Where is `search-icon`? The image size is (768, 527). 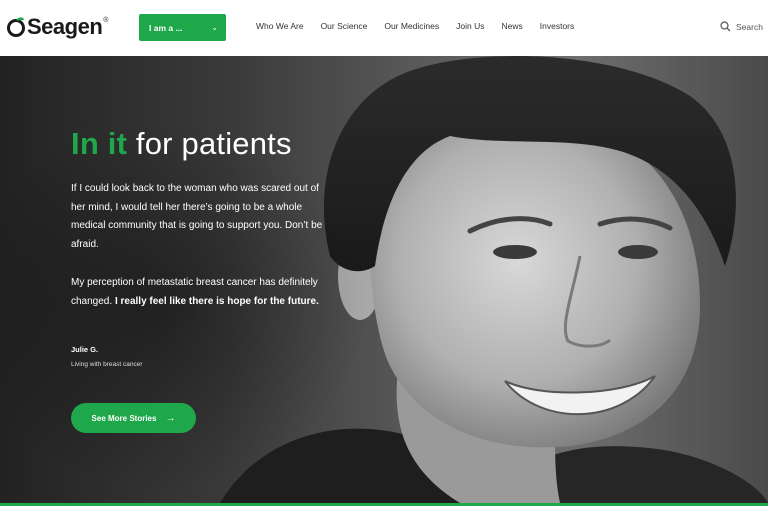 search-icon is located at coordinates (725, 26).